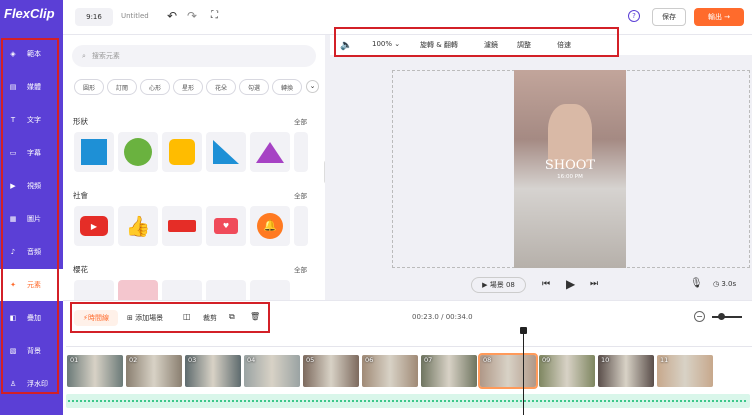 The height and width of the screenshot is (415, 752). What do you see at coordinates (564, 45) in the screenshot?
I see `speed-button: 倍速` at bounding box center [564, 45].